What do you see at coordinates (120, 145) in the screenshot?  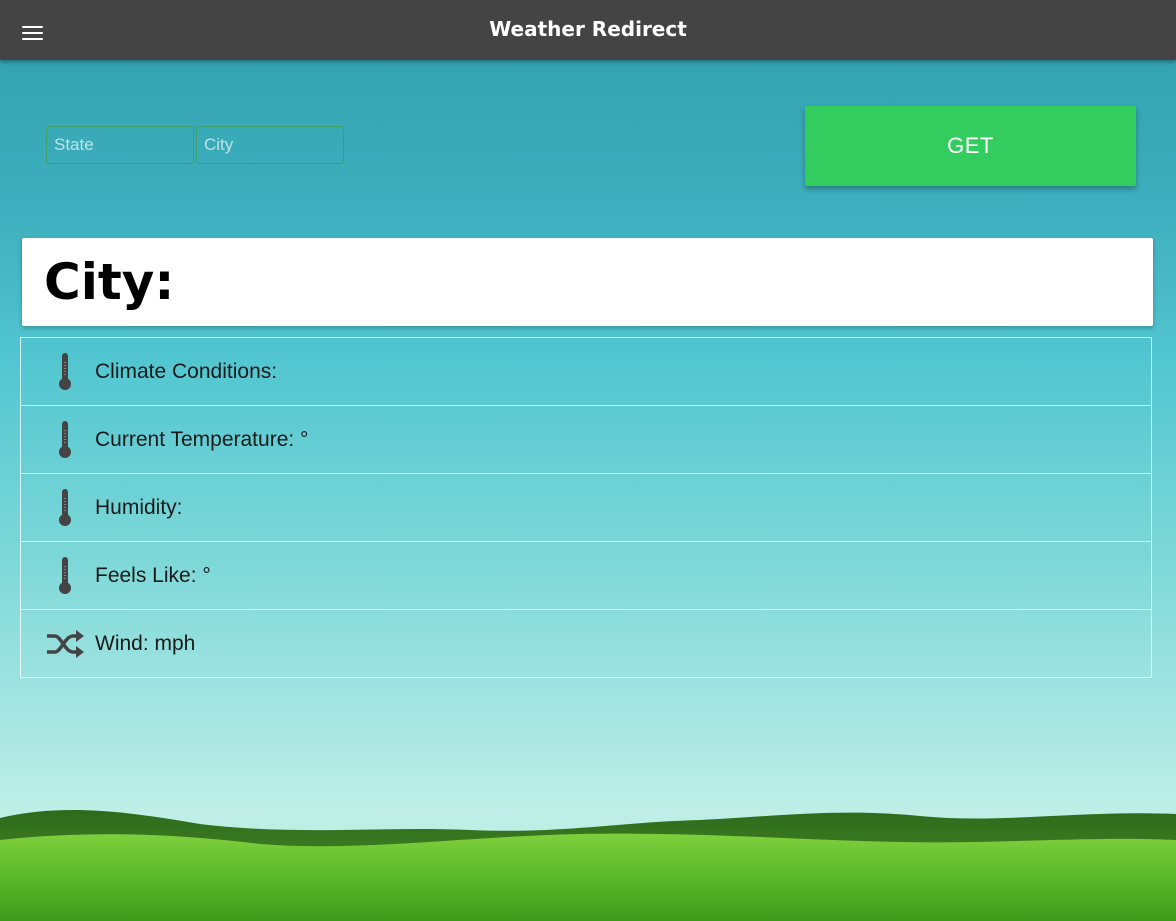 I see `state-input` at bounding box center [120, 145].